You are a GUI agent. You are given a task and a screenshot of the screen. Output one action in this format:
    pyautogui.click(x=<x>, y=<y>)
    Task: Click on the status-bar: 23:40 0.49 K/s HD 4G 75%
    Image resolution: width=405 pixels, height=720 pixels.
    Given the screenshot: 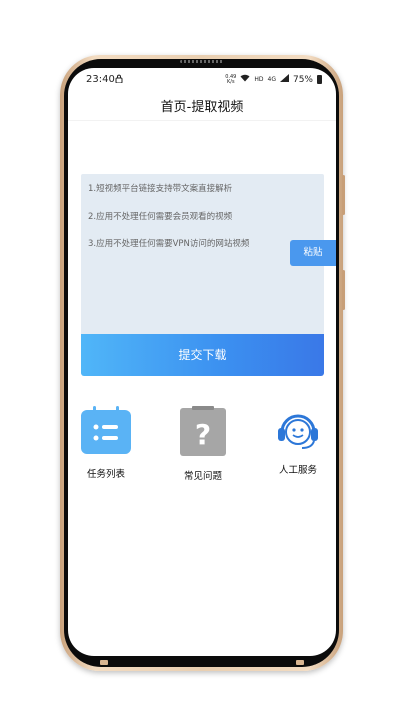 What is the action you would take?
    pyautogui.click(x=202, y=80)
    